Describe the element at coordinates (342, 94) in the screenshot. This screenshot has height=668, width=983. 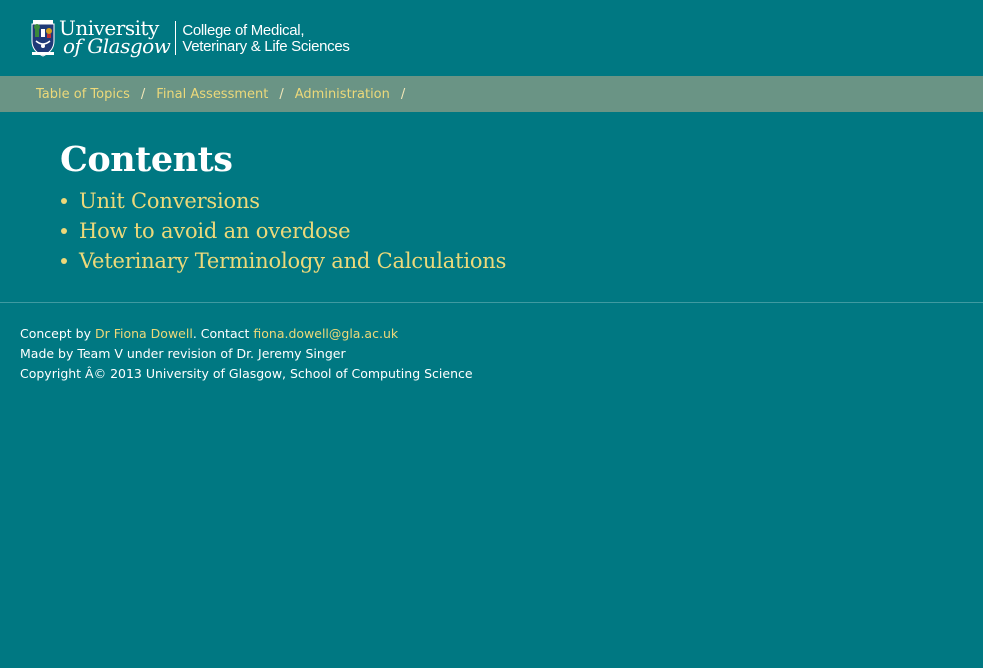
I see `breadcrumb-link-administration: Administration` at that location.